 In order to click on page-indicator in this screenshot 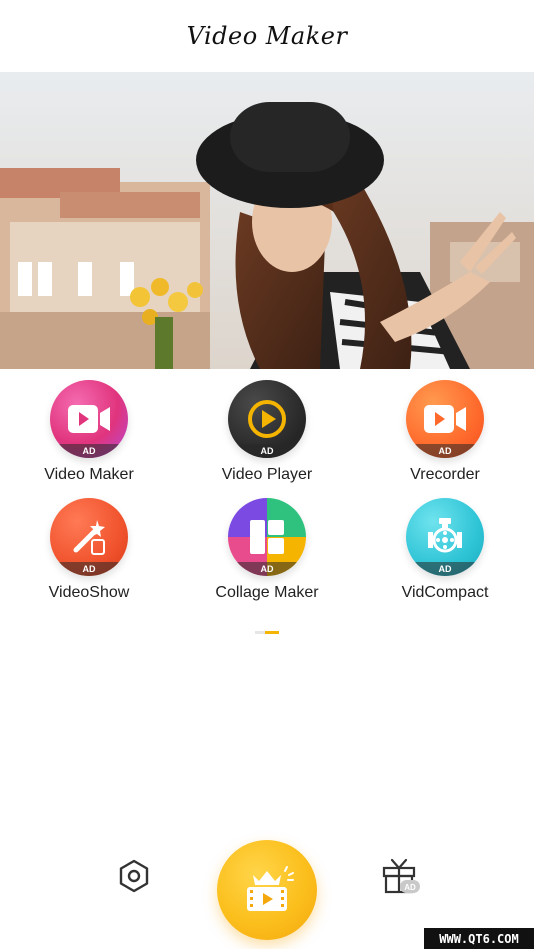, I will do `click(267, 632)`.